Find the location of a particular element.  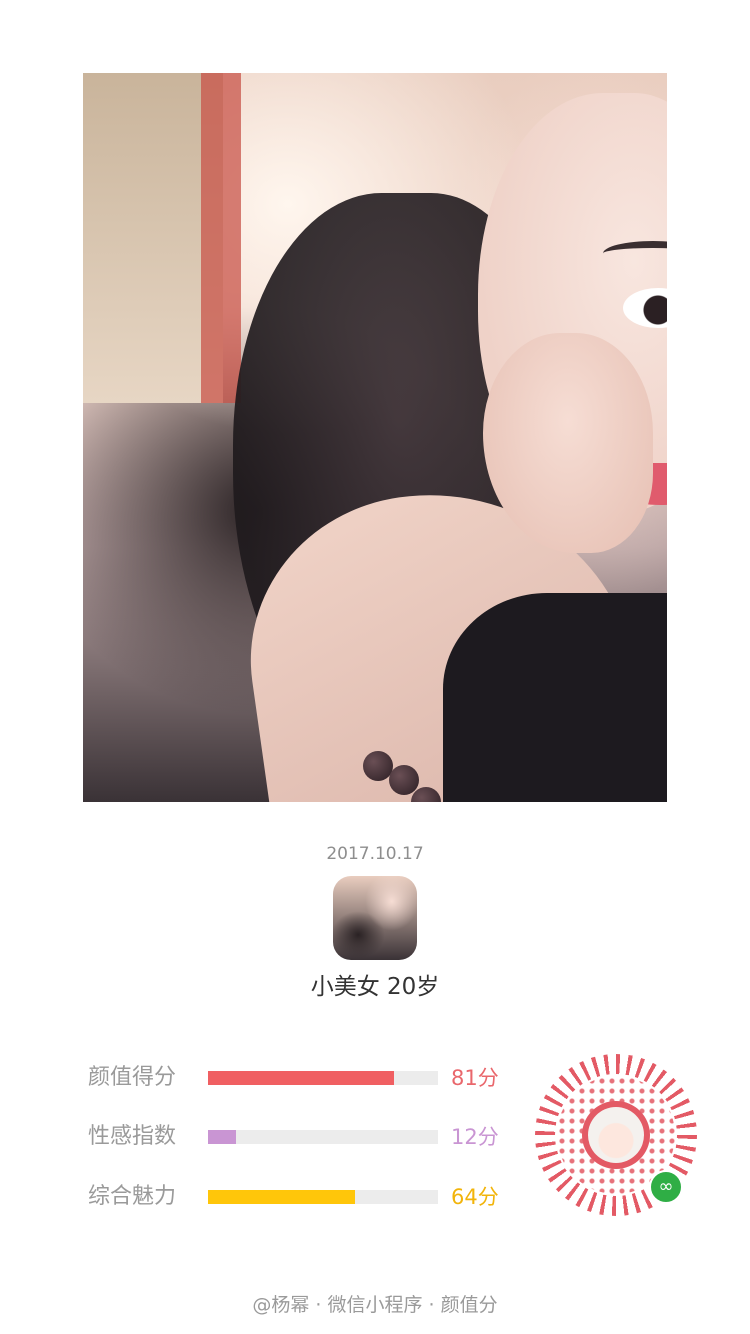

mini-program-qr-code: ∞ is located at coordinates (616, 1135).